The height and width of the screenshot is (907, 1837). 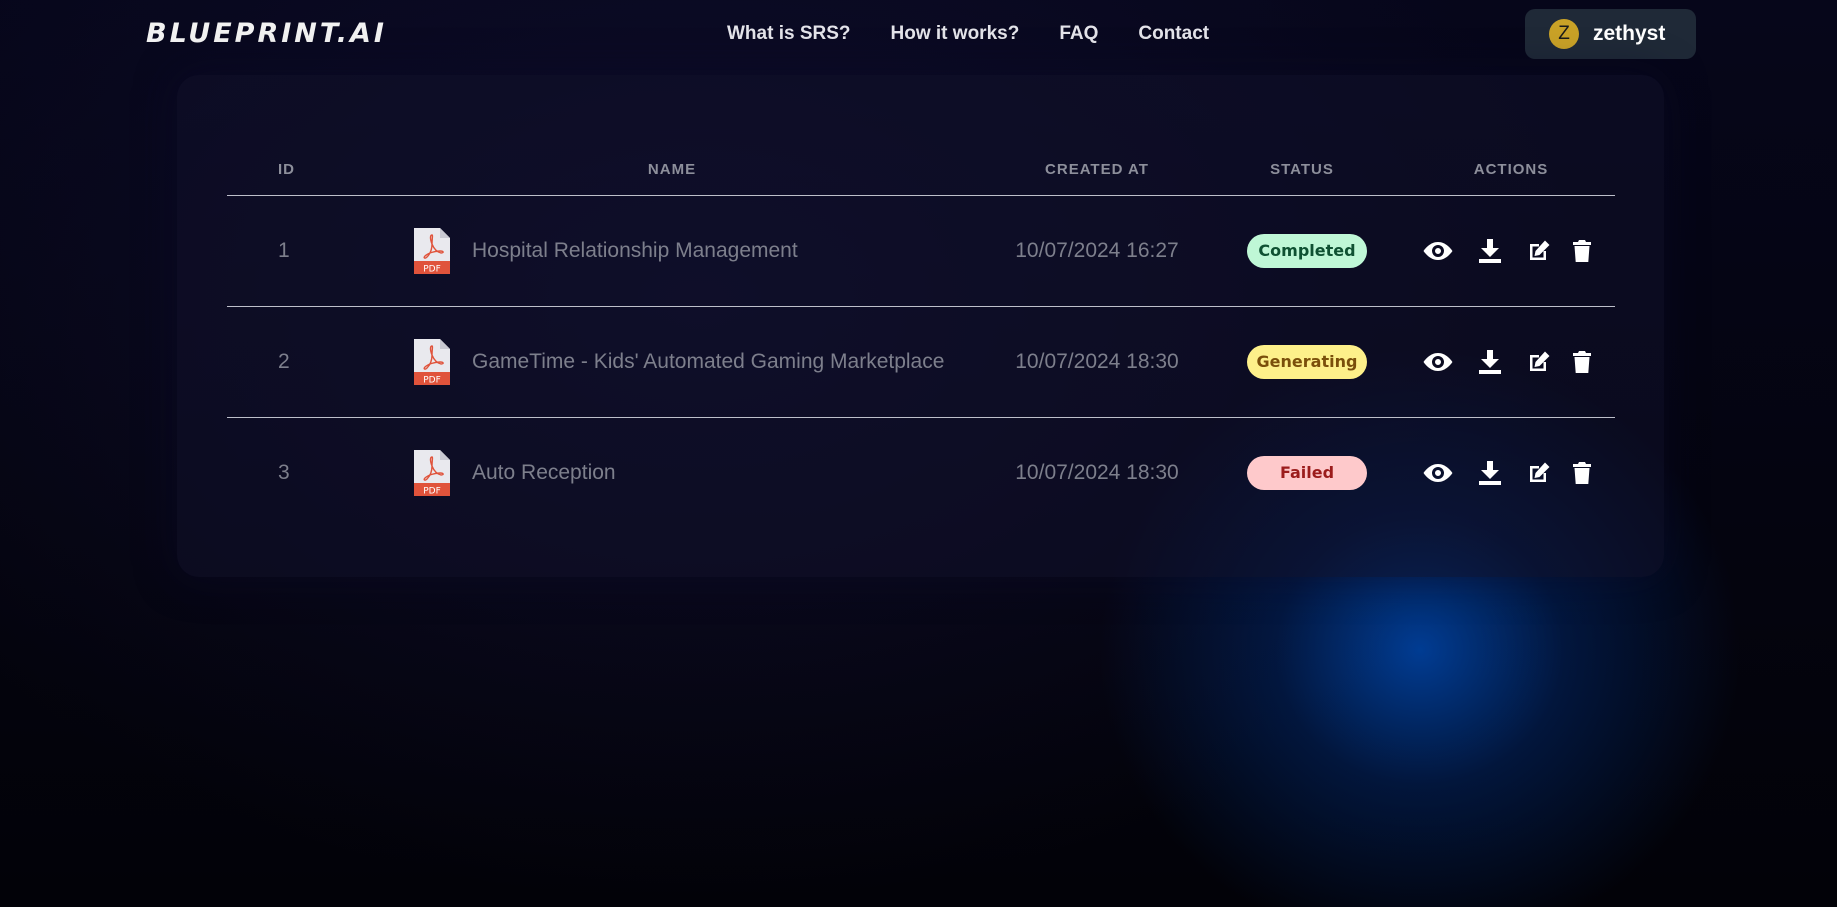 What do you see at coordinates (789, 34) in the screenshot?
I see `nav-link-what-is-srs: What is SRS?` at bounding box center [789, 34].